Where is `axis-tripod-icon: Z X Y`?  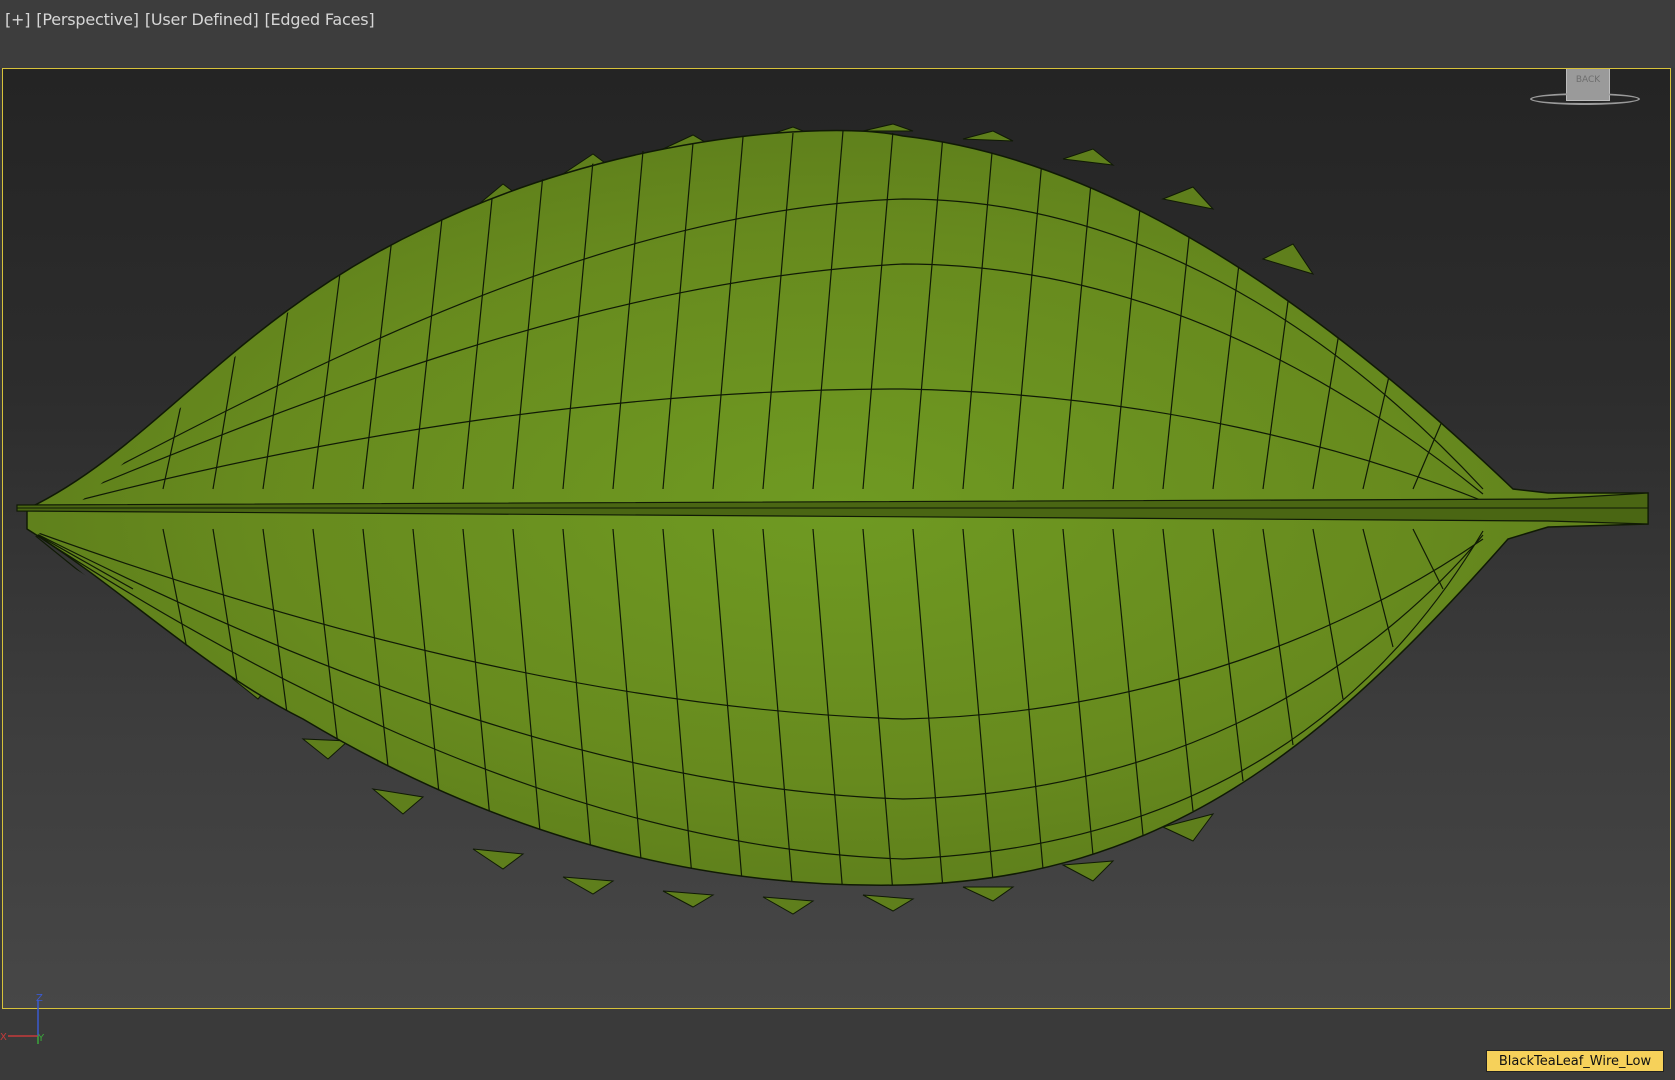
axis-tripod-icon: Z X Y is located at coordinates (30, 1022).